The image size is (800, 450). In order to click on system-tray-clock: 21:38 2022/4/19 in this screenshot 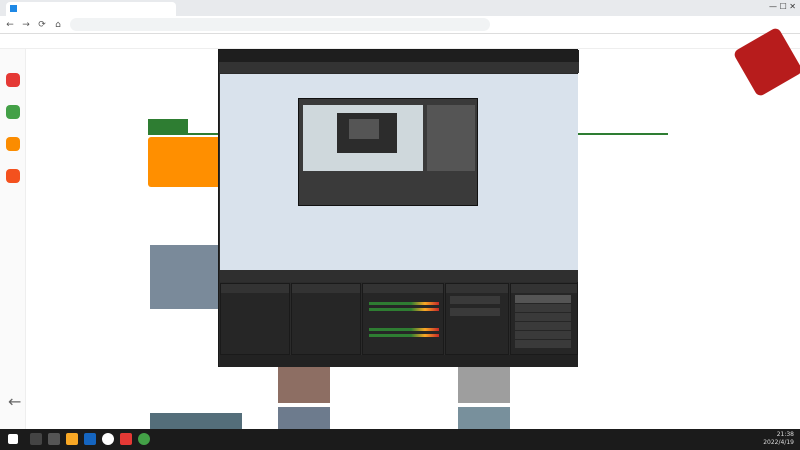, I will do `click(778, 439)`.